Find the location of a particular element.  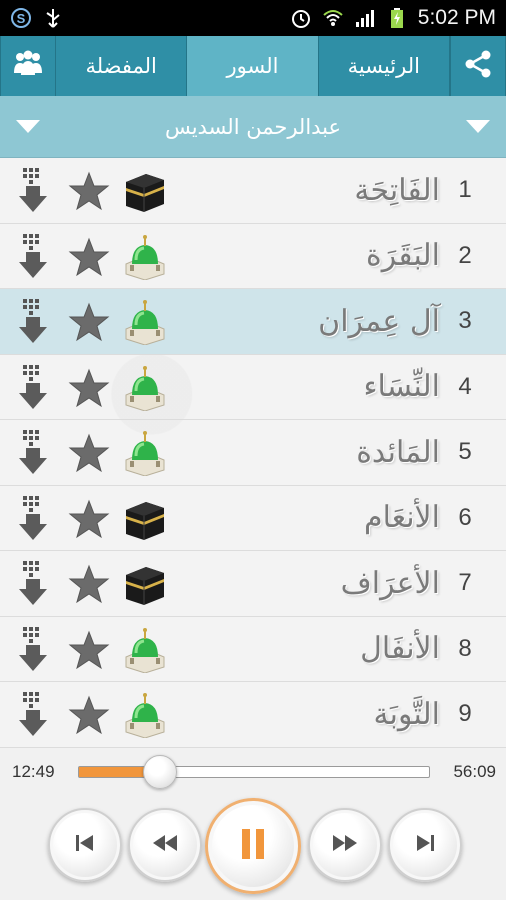

seek-thumb is located at coordinates (159, 772).